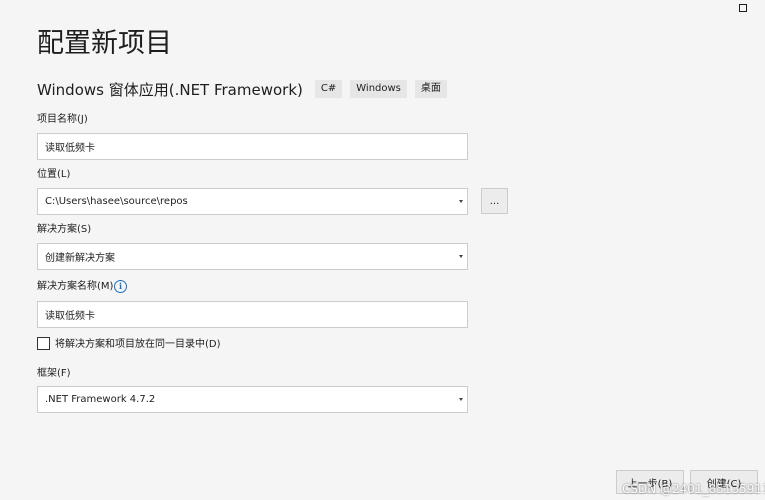  What do you see at coordinates (170, 89) in the screenshot?
I see `template-name: Windows 窗体应用(.NET Framework)` at bounding box center [170, 89].